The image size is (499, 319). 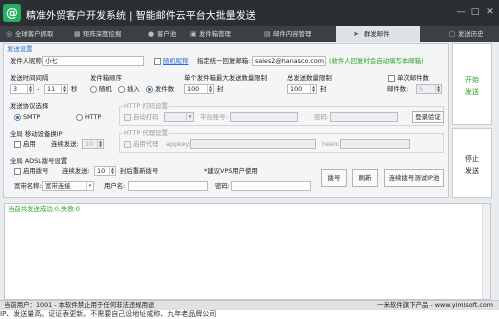 I want to click on single-limit-unit: 封, so click(x=220, y=89).